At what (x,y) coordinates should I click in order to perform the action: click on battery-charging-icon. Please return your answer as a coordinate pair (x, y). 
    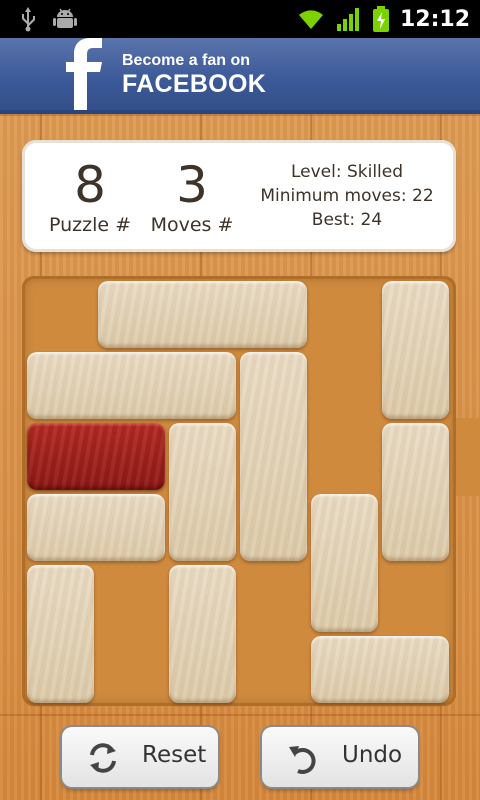
    Looking at the image, I should click on (380, 19).